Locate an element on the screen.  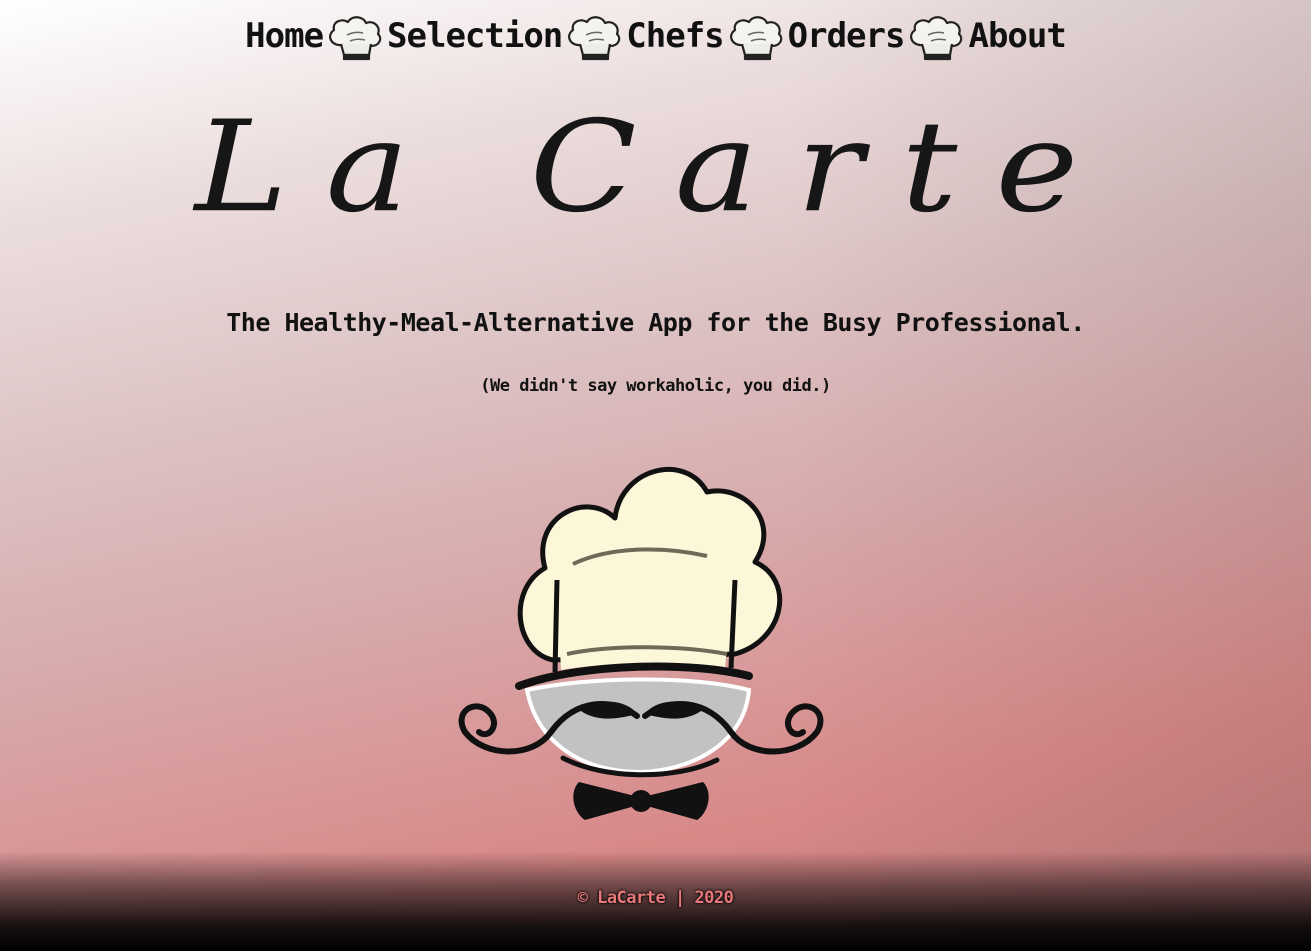
nav-about: About is located at coordinates (1017, 36).